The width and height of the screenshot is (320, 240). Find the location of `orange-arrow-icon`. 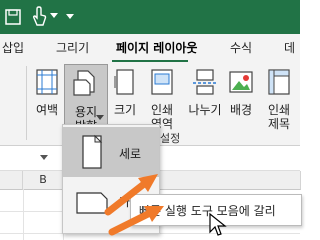

orange-arrow-icon is located at coordinates (136, 221).